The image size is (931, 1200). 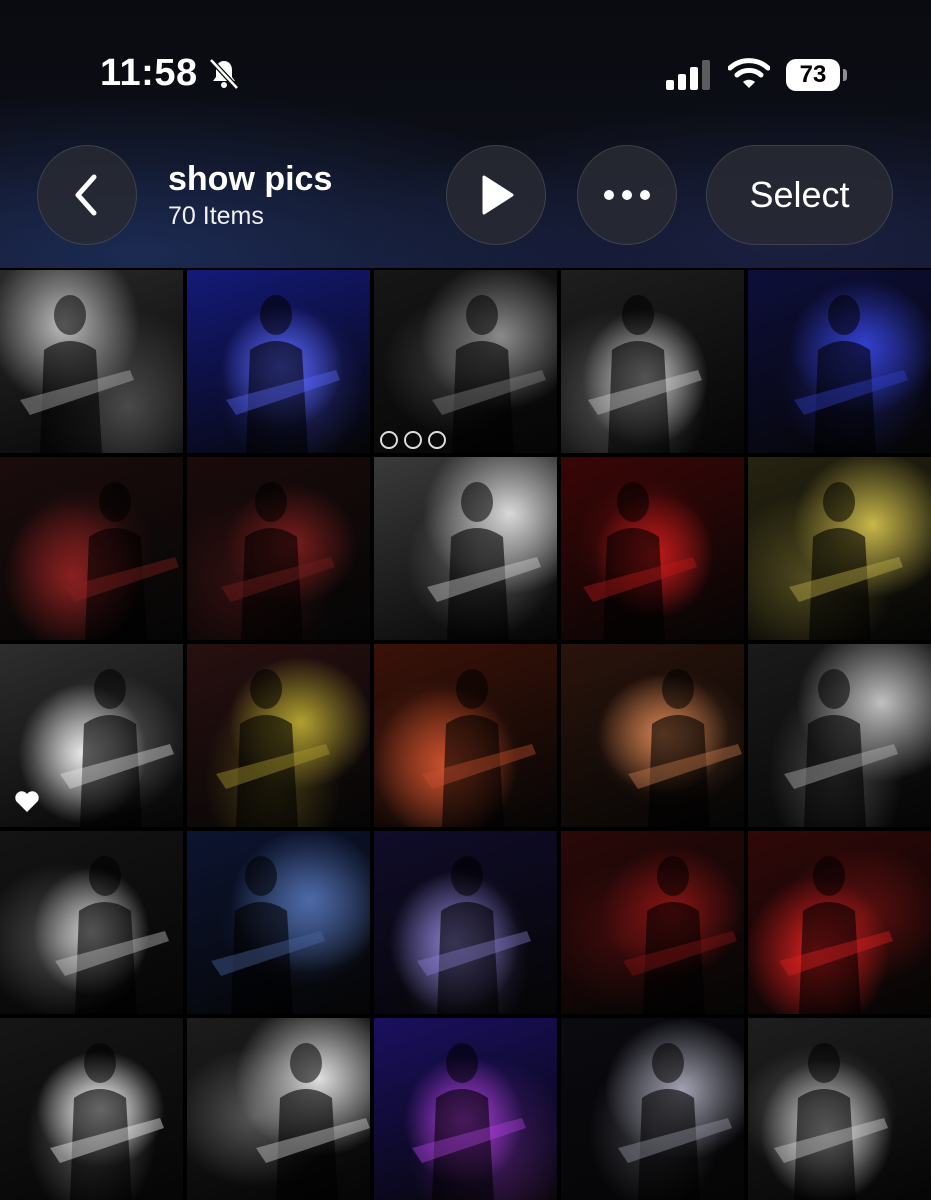 I want to click on more-options-button, so click(x=627, y=195).